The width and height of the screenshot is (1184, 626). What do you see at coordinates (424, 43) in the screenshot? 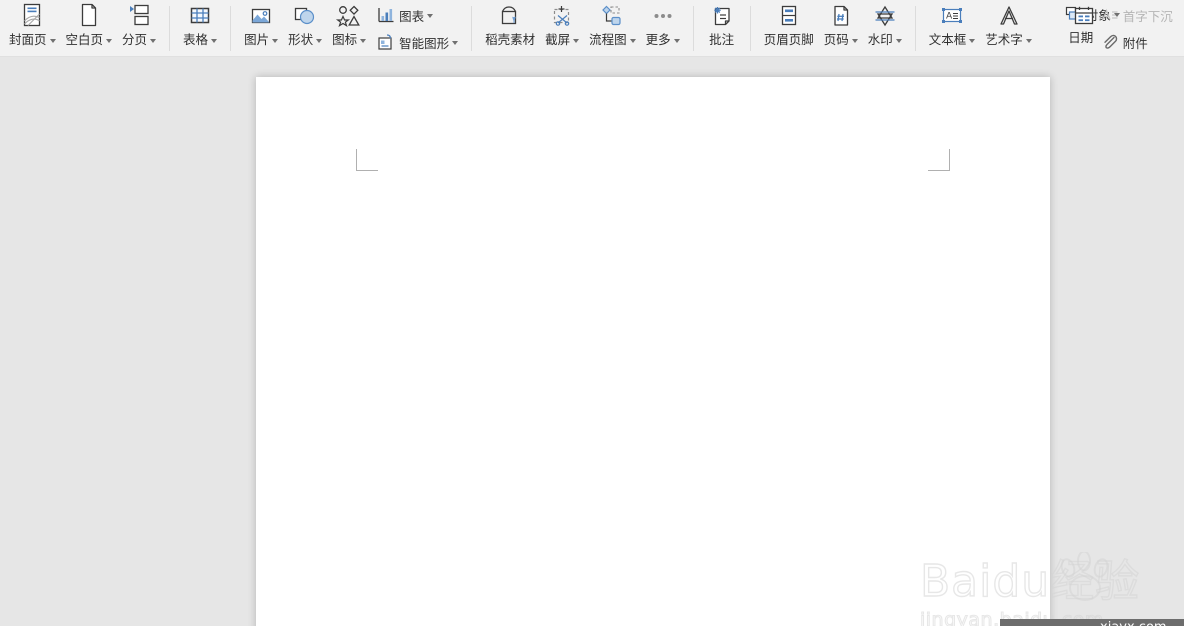
I see `label-text: 智能图形` at bounding box center [424, 43].